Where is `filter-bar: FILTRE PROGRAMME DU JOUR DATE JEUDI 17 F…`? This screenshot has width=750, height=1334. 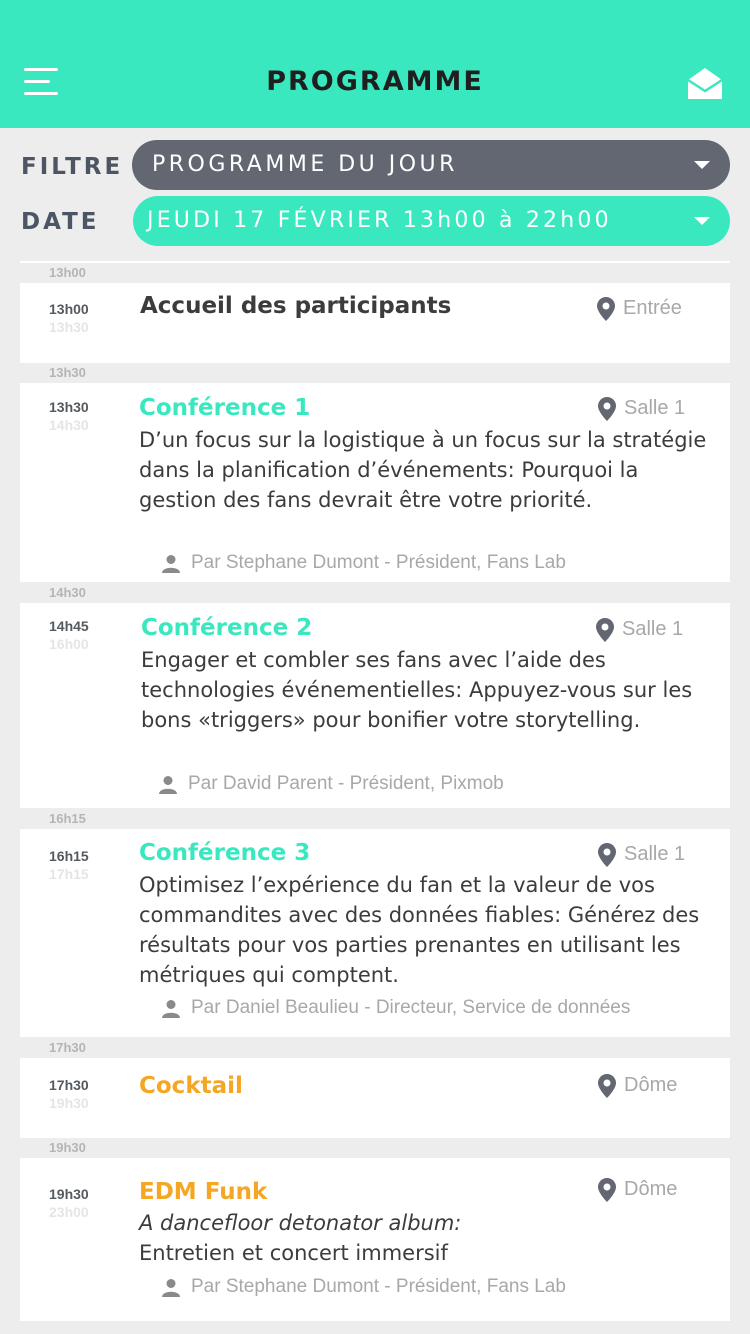 filter-bar: FILTRE PROGRAMME DU JOUR DATE JEUDI 17 F… is located at coordinates (375, 196).